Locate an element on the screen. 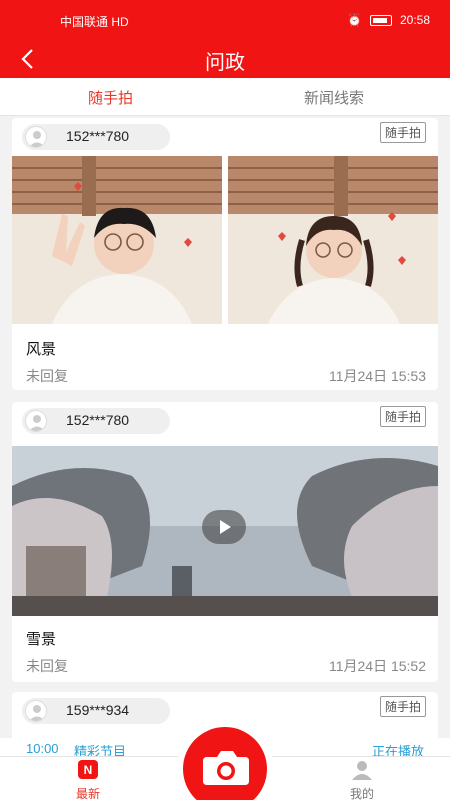 The height and width of the screenshot is (800, 450). camera-button is located at coordinates (225, 763).